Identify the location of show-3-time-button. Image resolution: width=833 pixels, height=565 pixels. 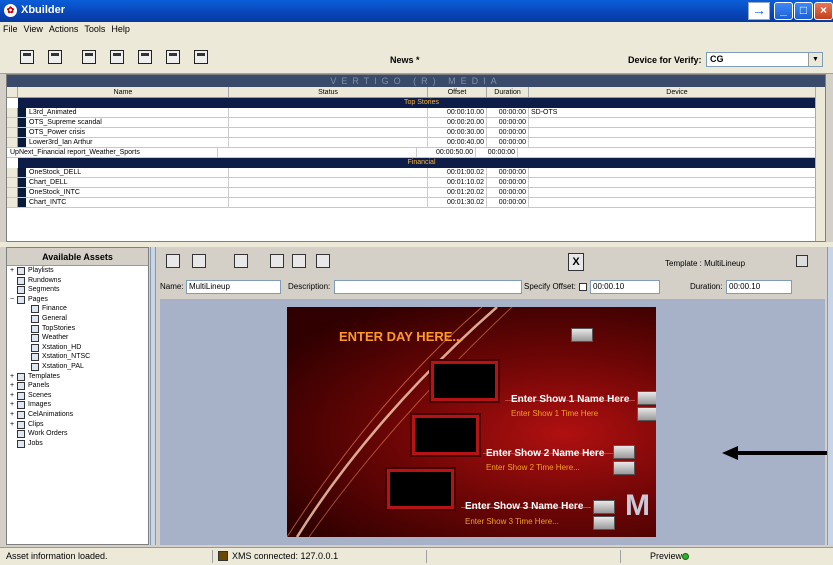
(604, 523).